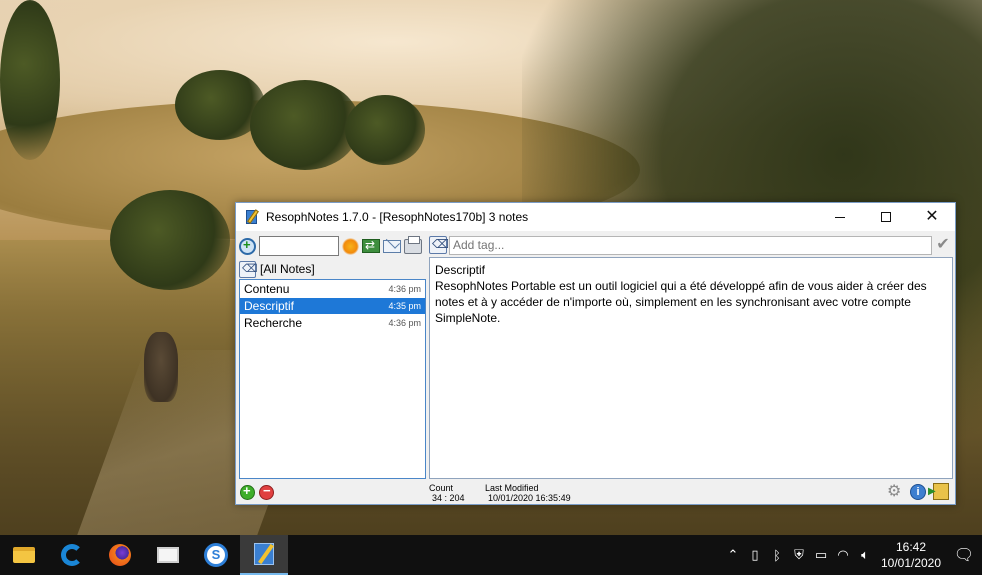 This screenshot has width=982, height=575. What do you see at coordinates (938, 491) in the screenshot?
I see `exit-icon` at bounding box center [938, 491].